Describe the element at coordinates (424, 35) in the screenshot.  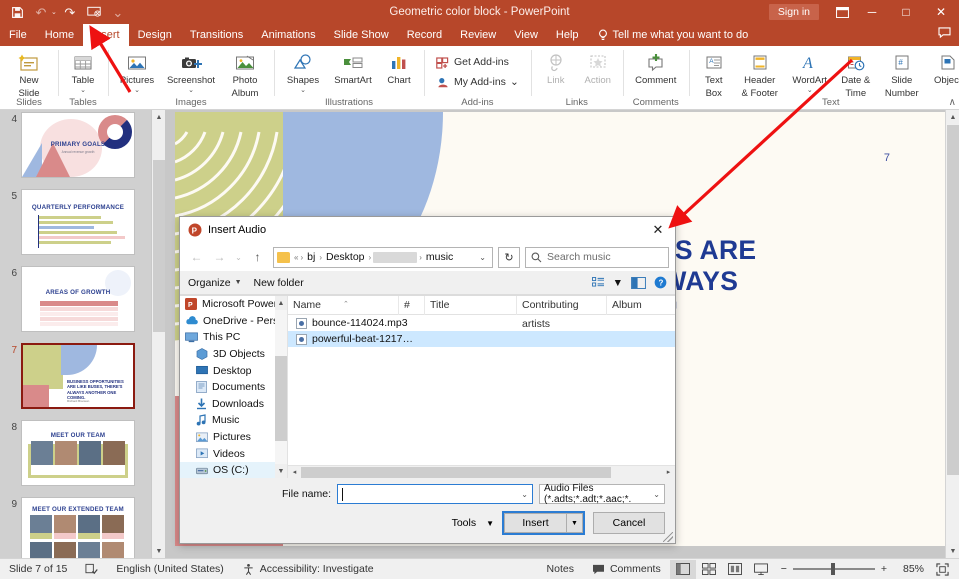
I see `tab-record: Record` at that location.